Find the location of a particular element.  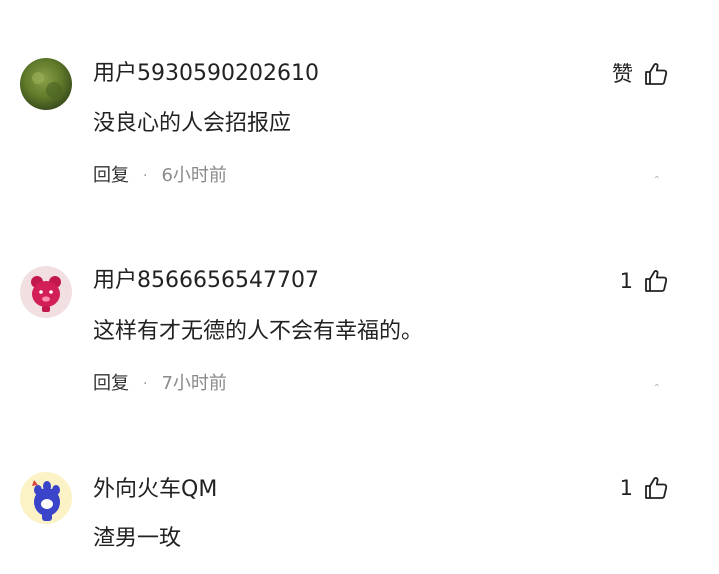

thumbs-up-icon is located at coordinates (656, 488).